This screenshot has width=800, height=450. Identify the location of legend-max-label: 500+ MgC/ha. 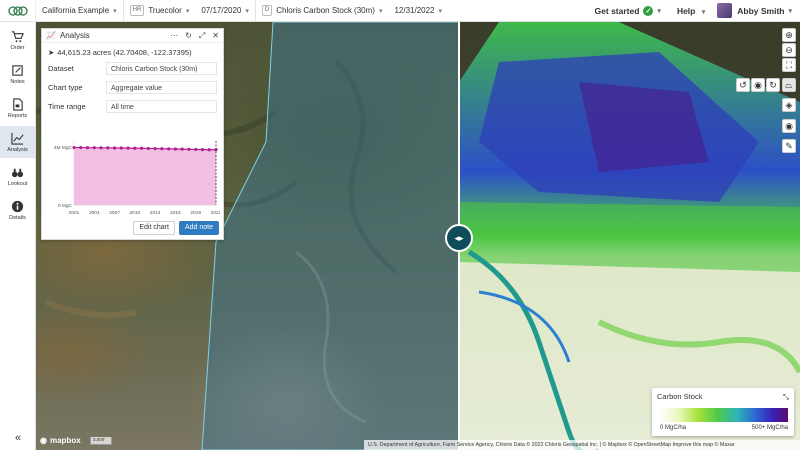
(769, 428).